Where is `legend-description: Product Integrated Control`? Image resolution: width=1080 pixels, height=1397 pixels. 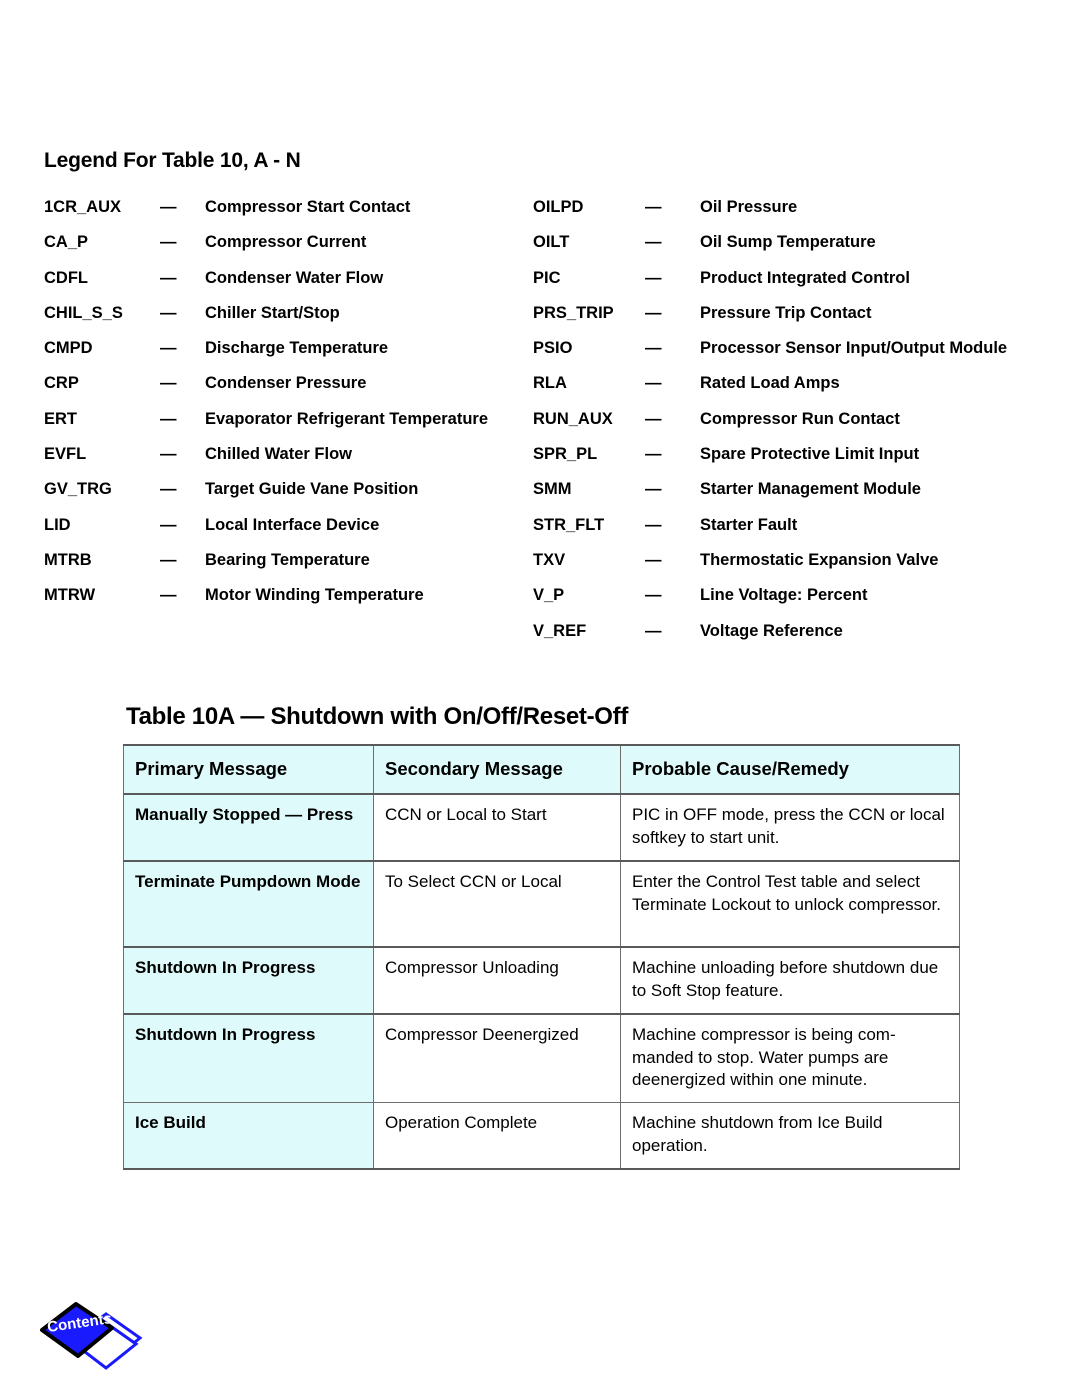 legend-description: Product Integrated Control is located at coordinates (805, 277).